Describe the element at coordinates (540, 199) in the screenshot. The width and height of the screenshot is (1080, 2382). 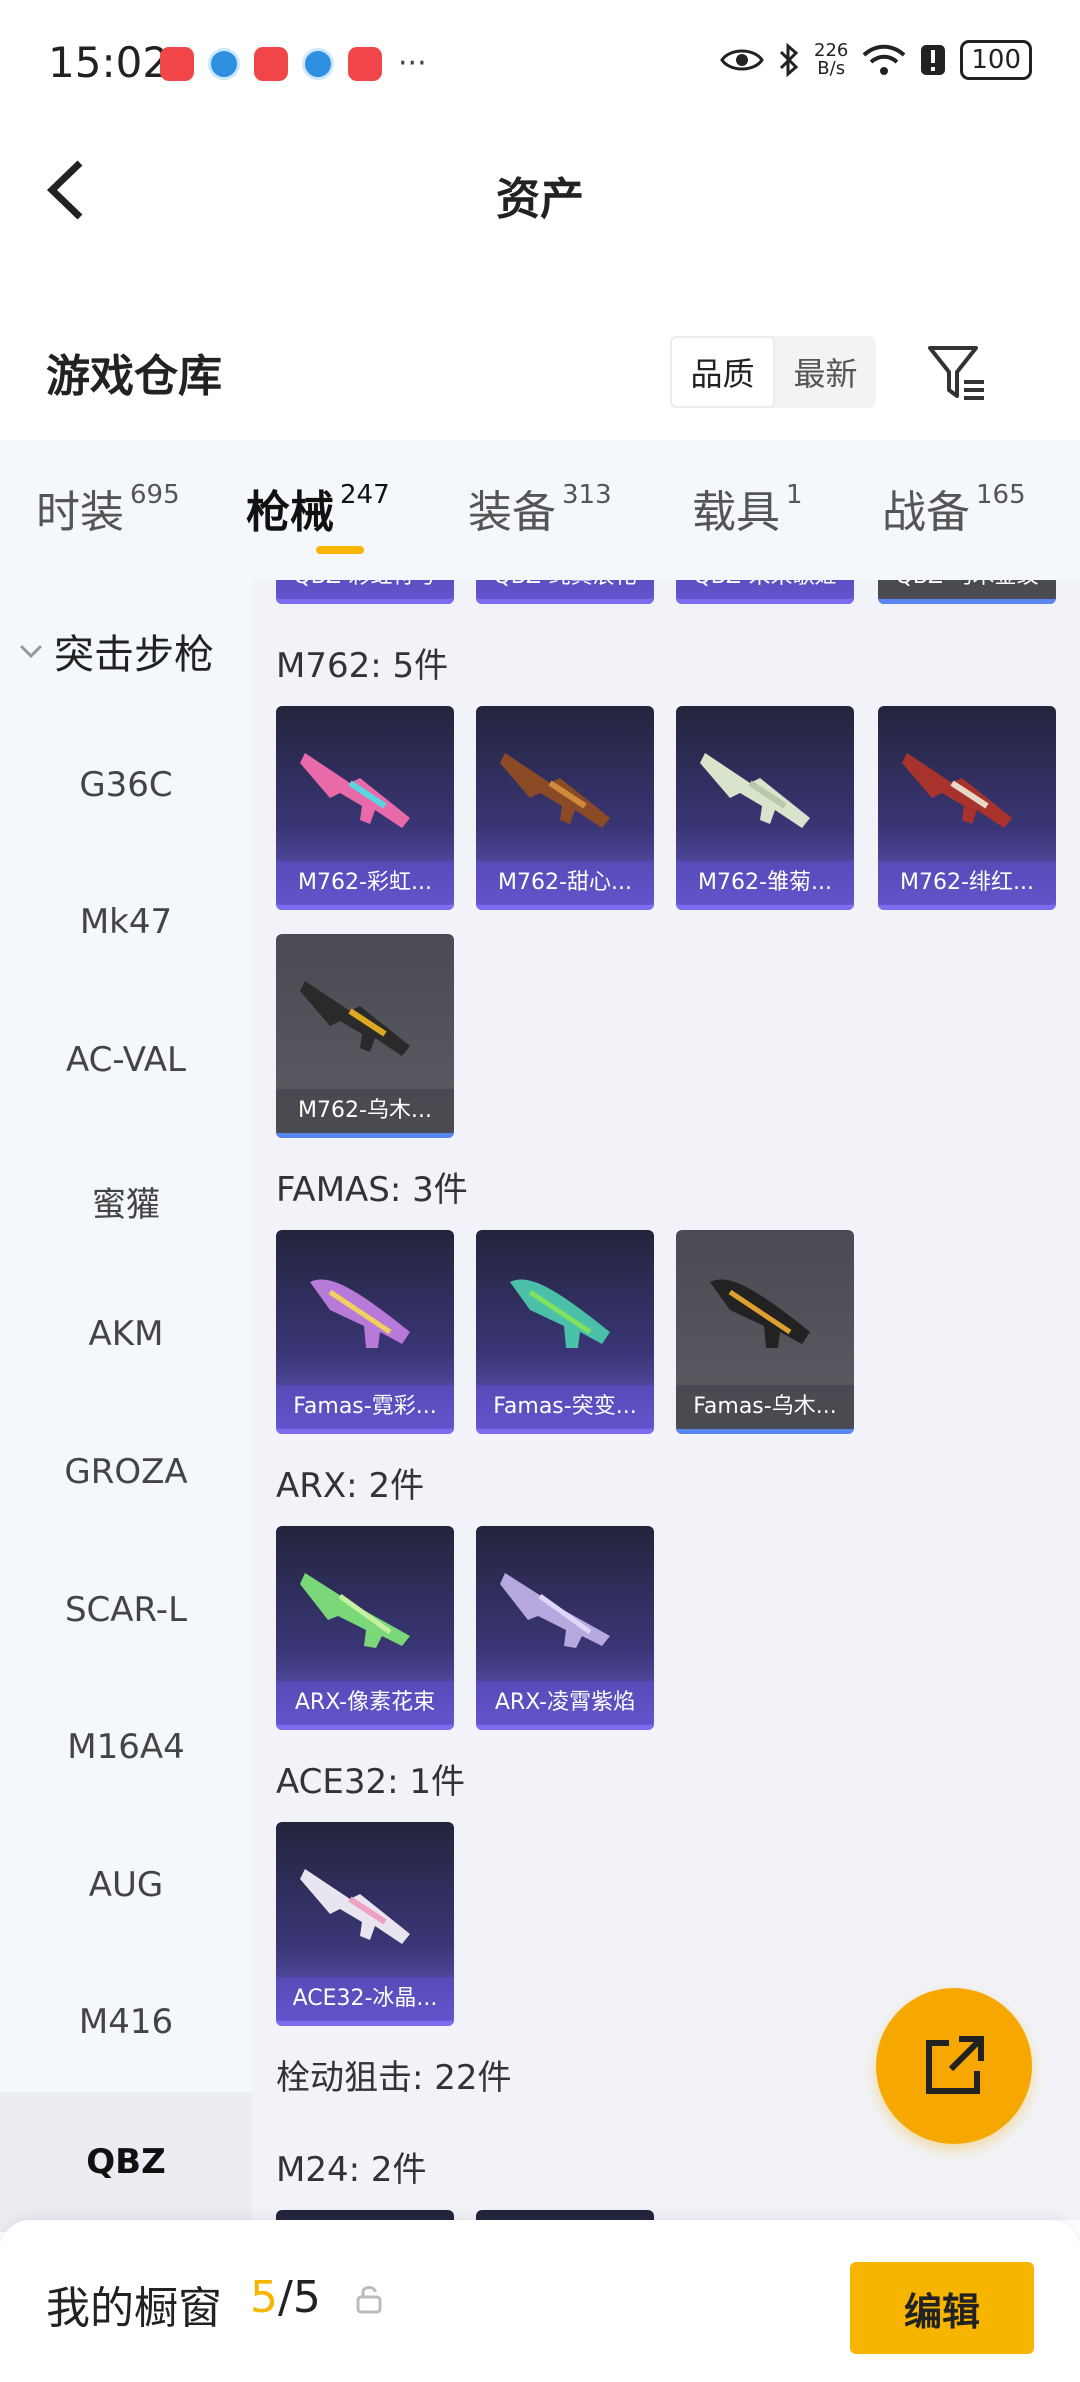
I see `page-title: 资产` at that location.